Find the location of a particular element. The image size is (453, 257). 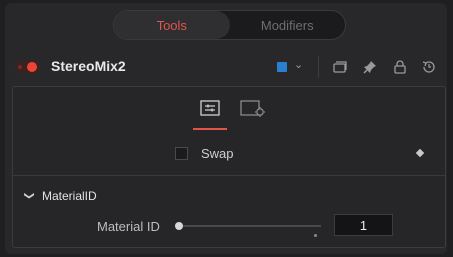

active-tab-underline is located at coordinates (210, 129).